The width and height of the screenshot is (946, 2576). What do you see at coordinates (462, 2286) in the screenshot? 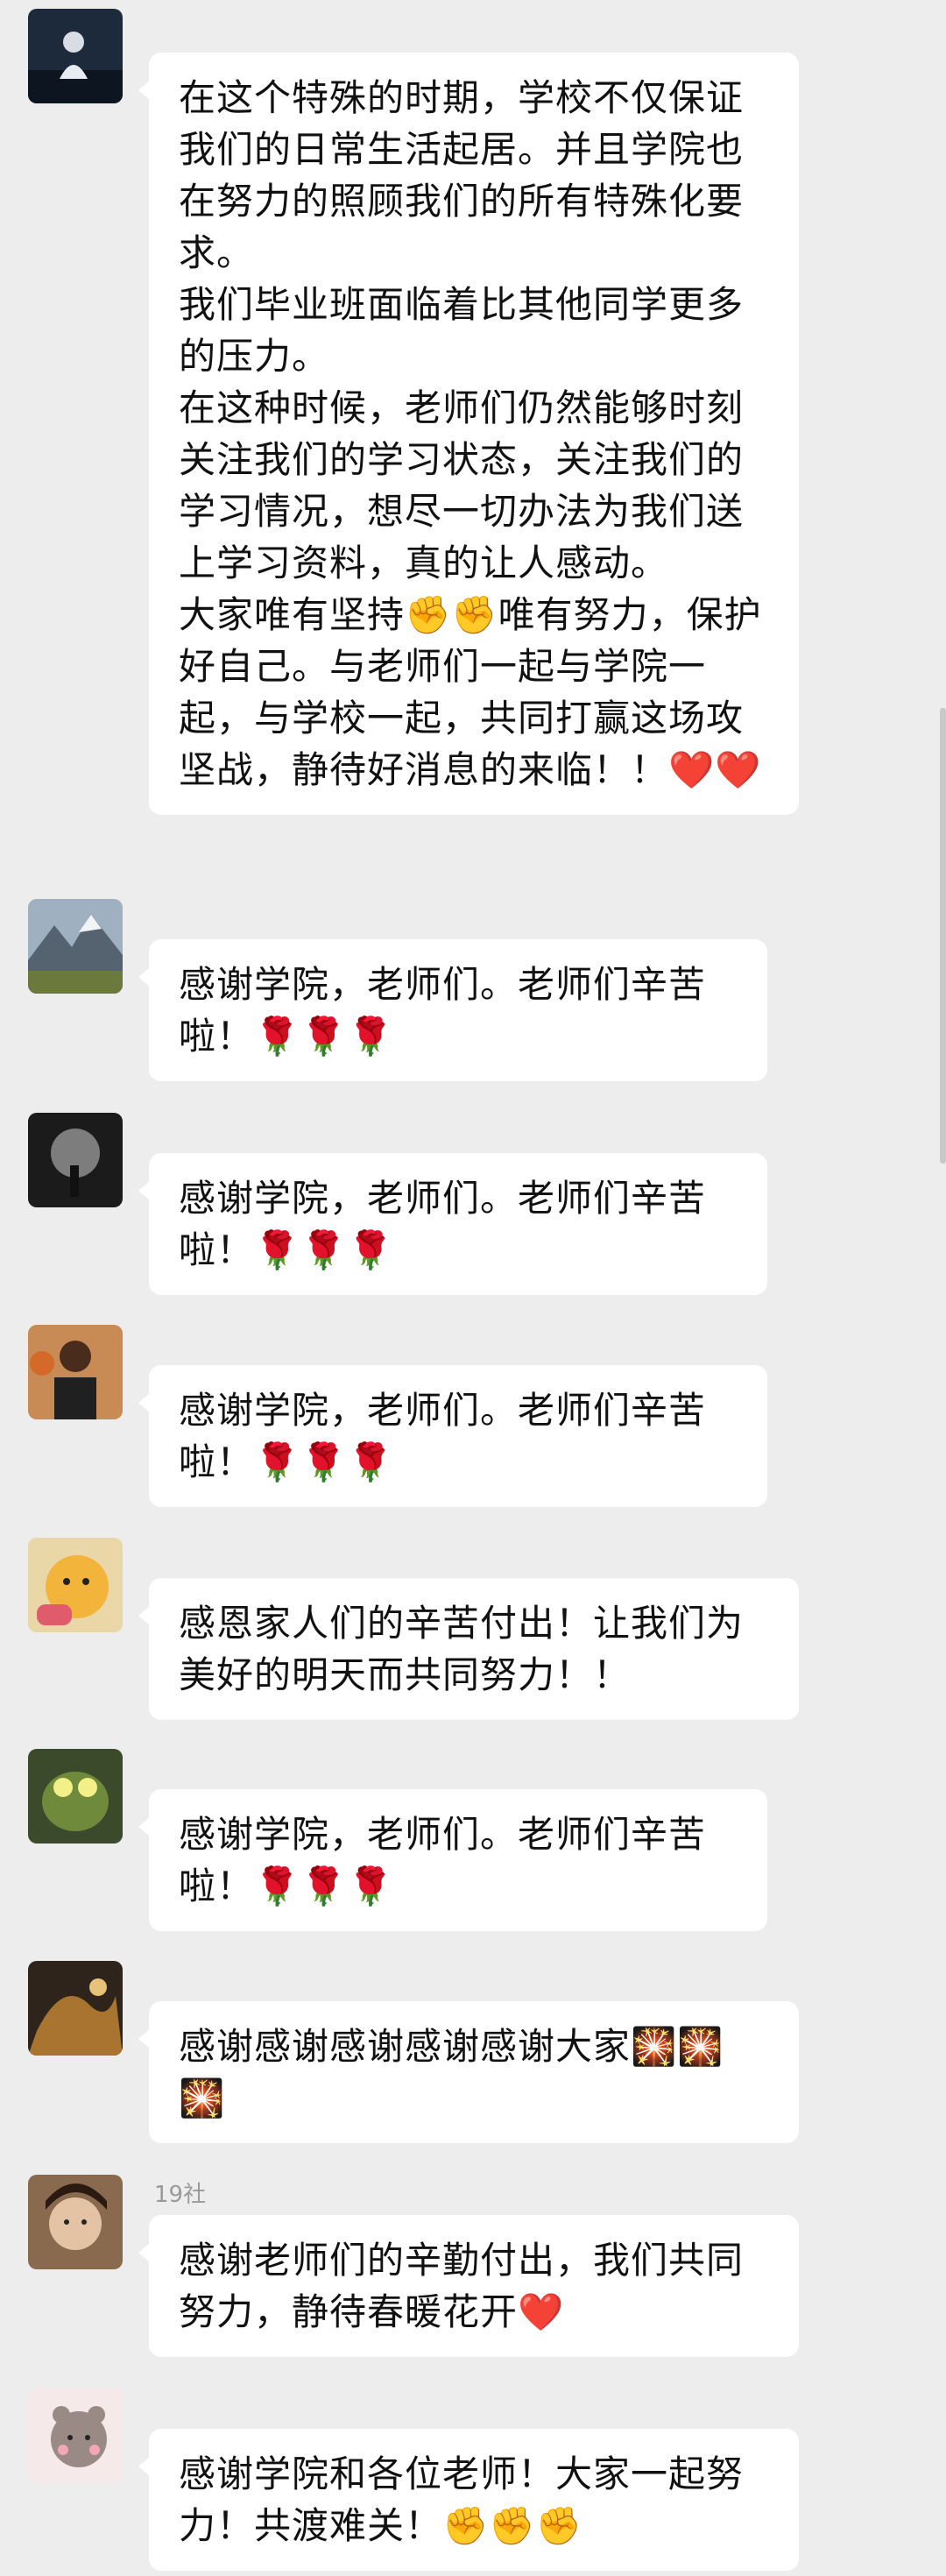
I see `message-text: 感谢老师们的辛勤付出，我们共同努力，静待春暖花开❤️` at bounding box center [462, 2286].